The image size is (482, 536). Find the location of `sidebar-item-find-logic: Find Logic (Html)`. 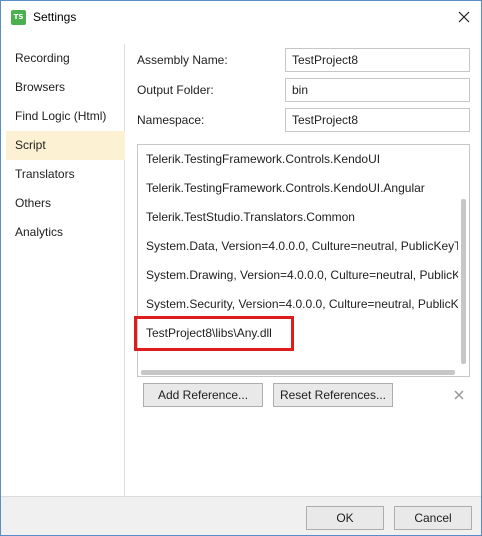

sidebar-item-find-logic: Find Logic (Html) is located at coordinates (65, 116).